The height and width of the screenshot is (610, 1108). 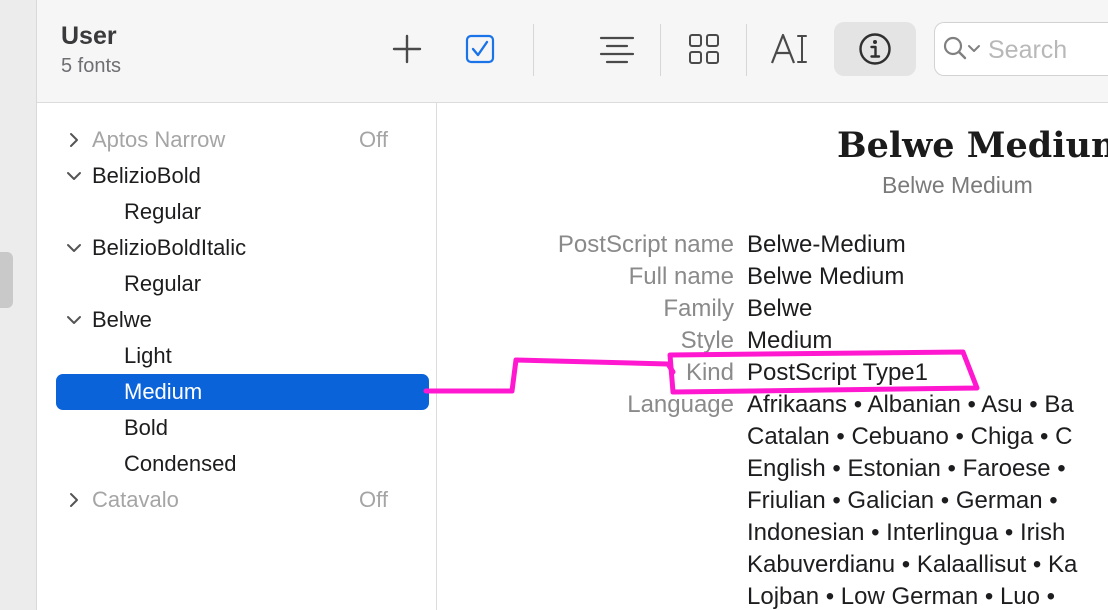 What do you see at coordinates (236, 176) in the screenshot?
I see `family-row-beliziobold: BelizioBold` at bounding box center [236, 176].